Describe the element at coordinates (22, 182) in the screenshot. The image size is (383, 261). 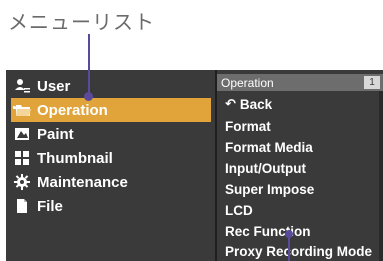
I see `gear-icon` at that location.